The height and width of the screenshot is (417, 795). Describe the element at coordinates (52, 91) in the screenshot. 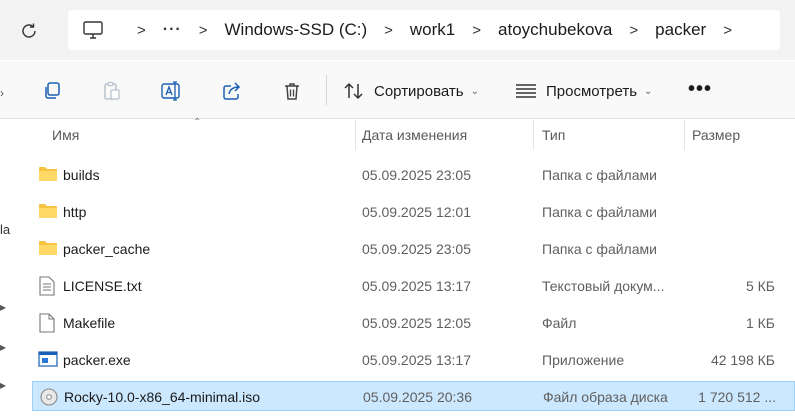

I see `copy-icon` at that location.